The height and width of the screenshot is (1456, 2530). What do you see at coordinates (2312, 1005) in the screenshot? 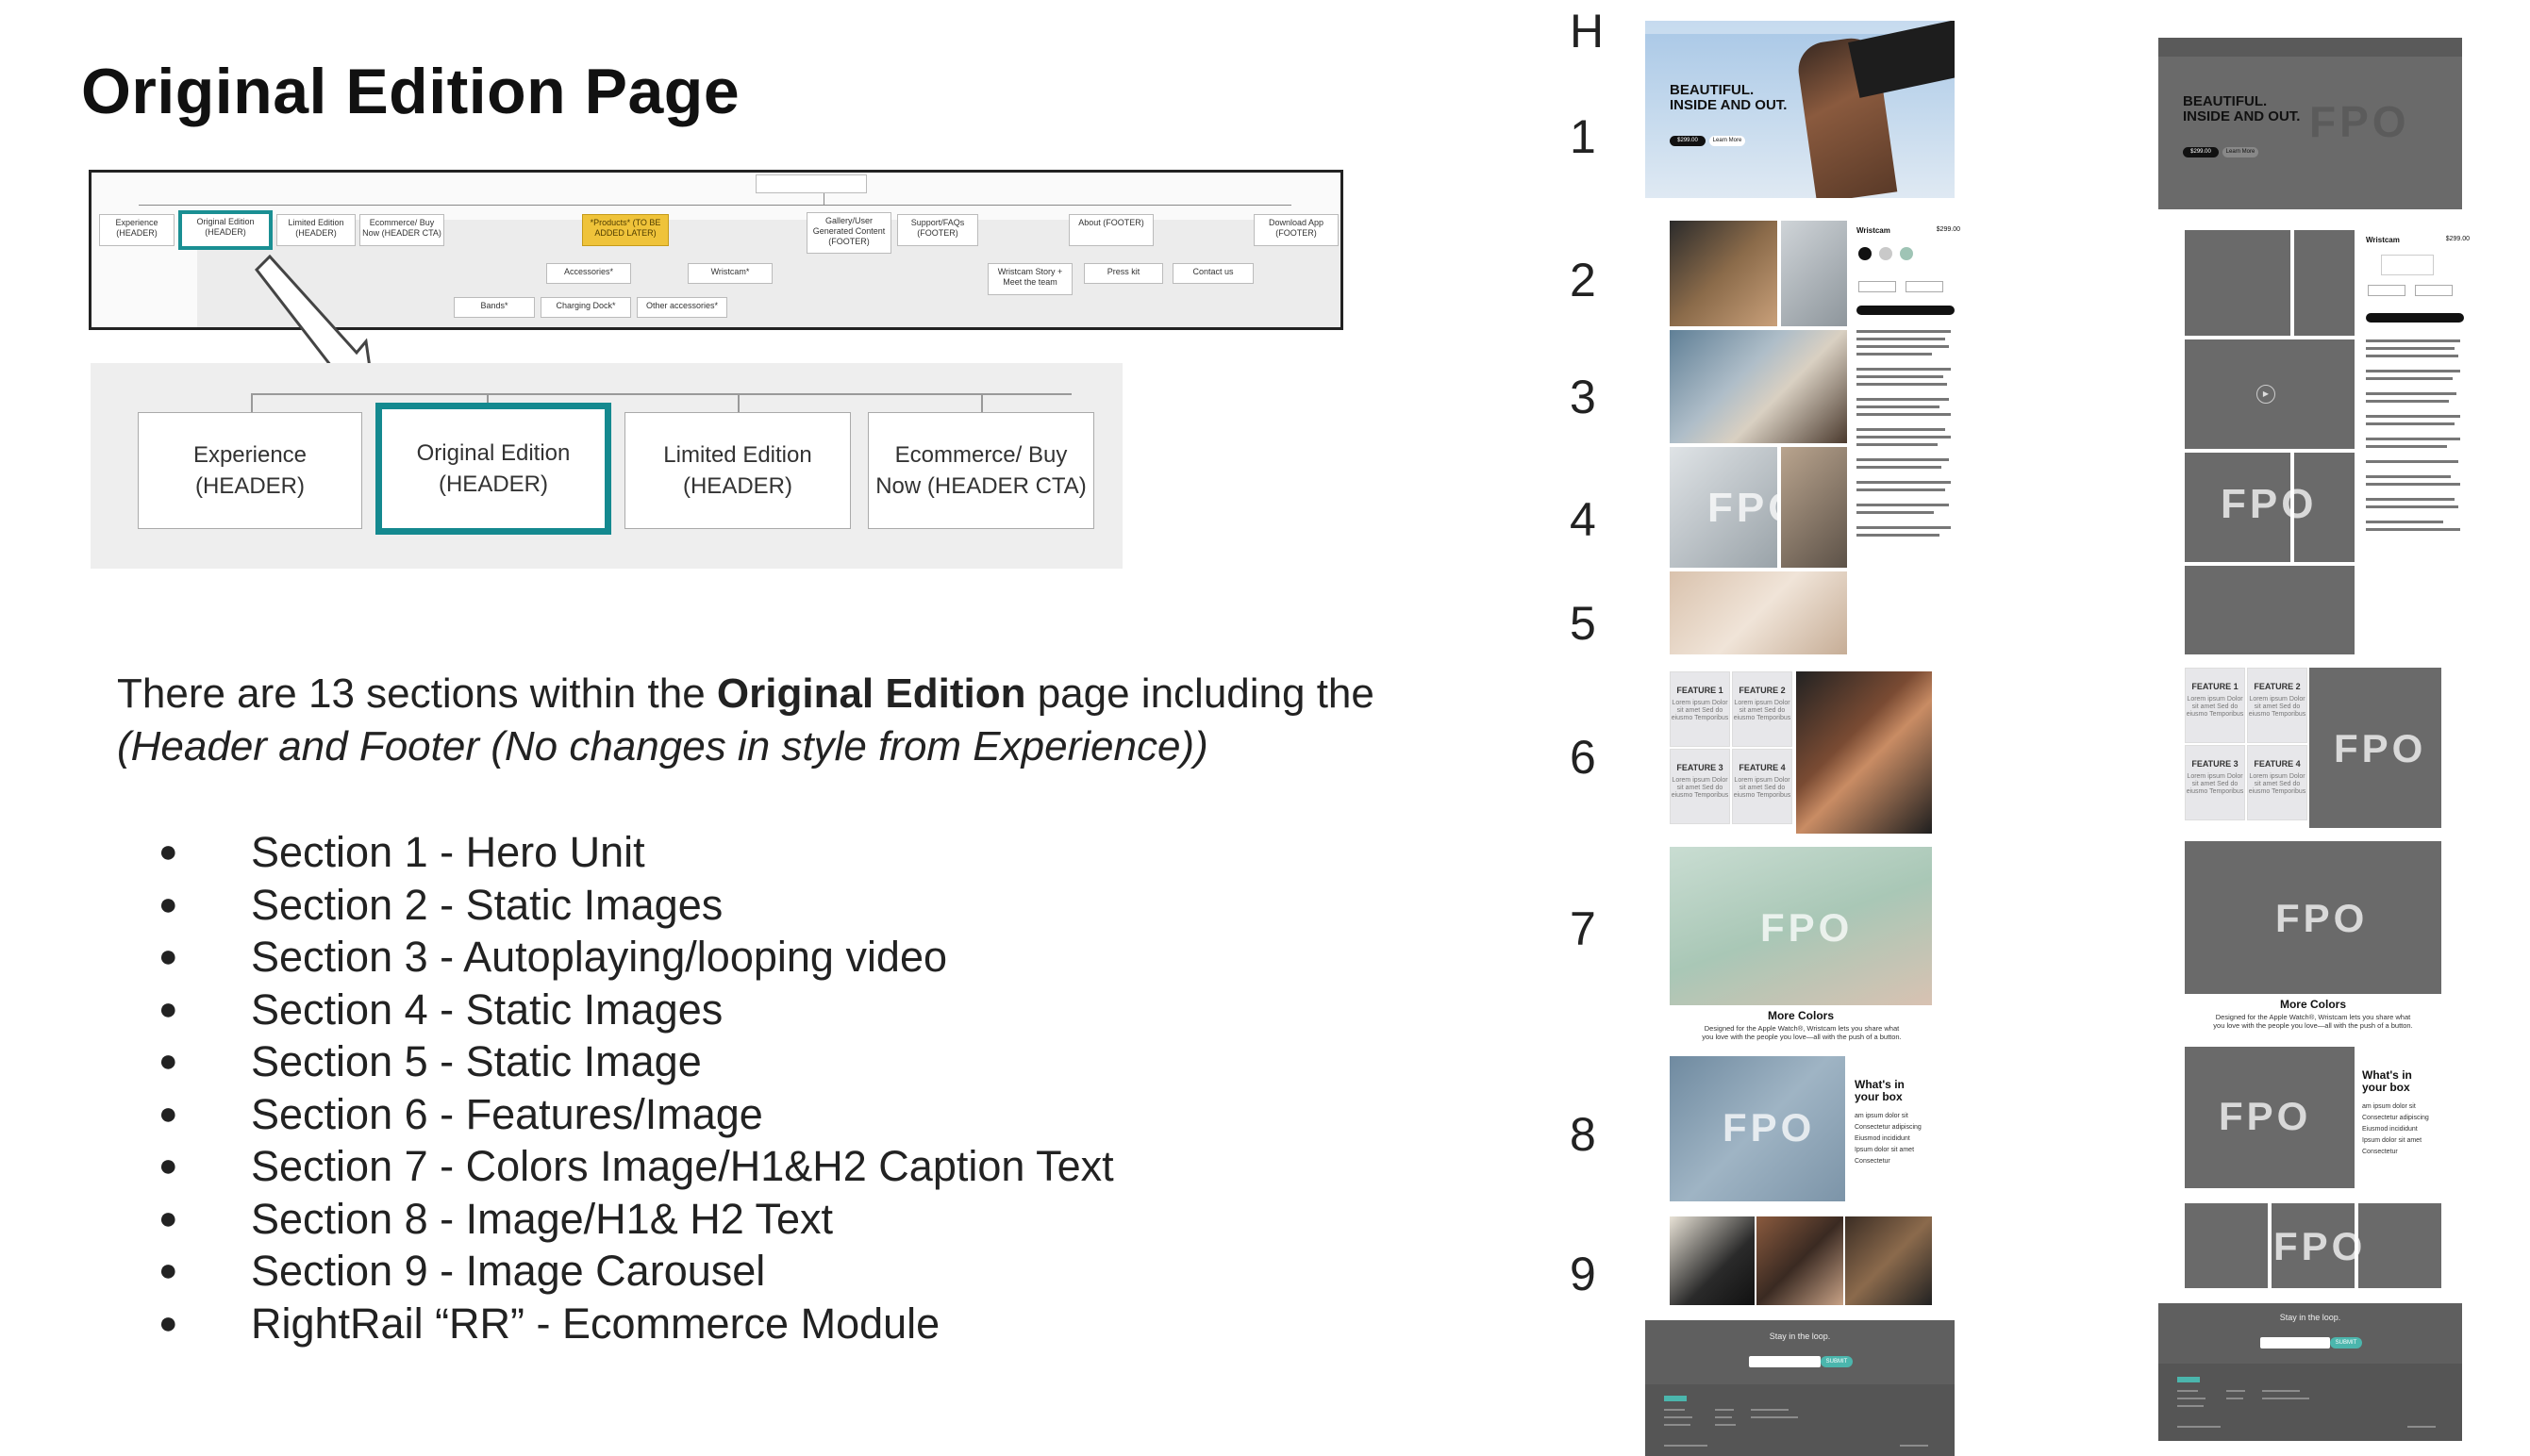
I see `more-colors-title-fpo: More Colors` at bounding box center [2312, 1005].